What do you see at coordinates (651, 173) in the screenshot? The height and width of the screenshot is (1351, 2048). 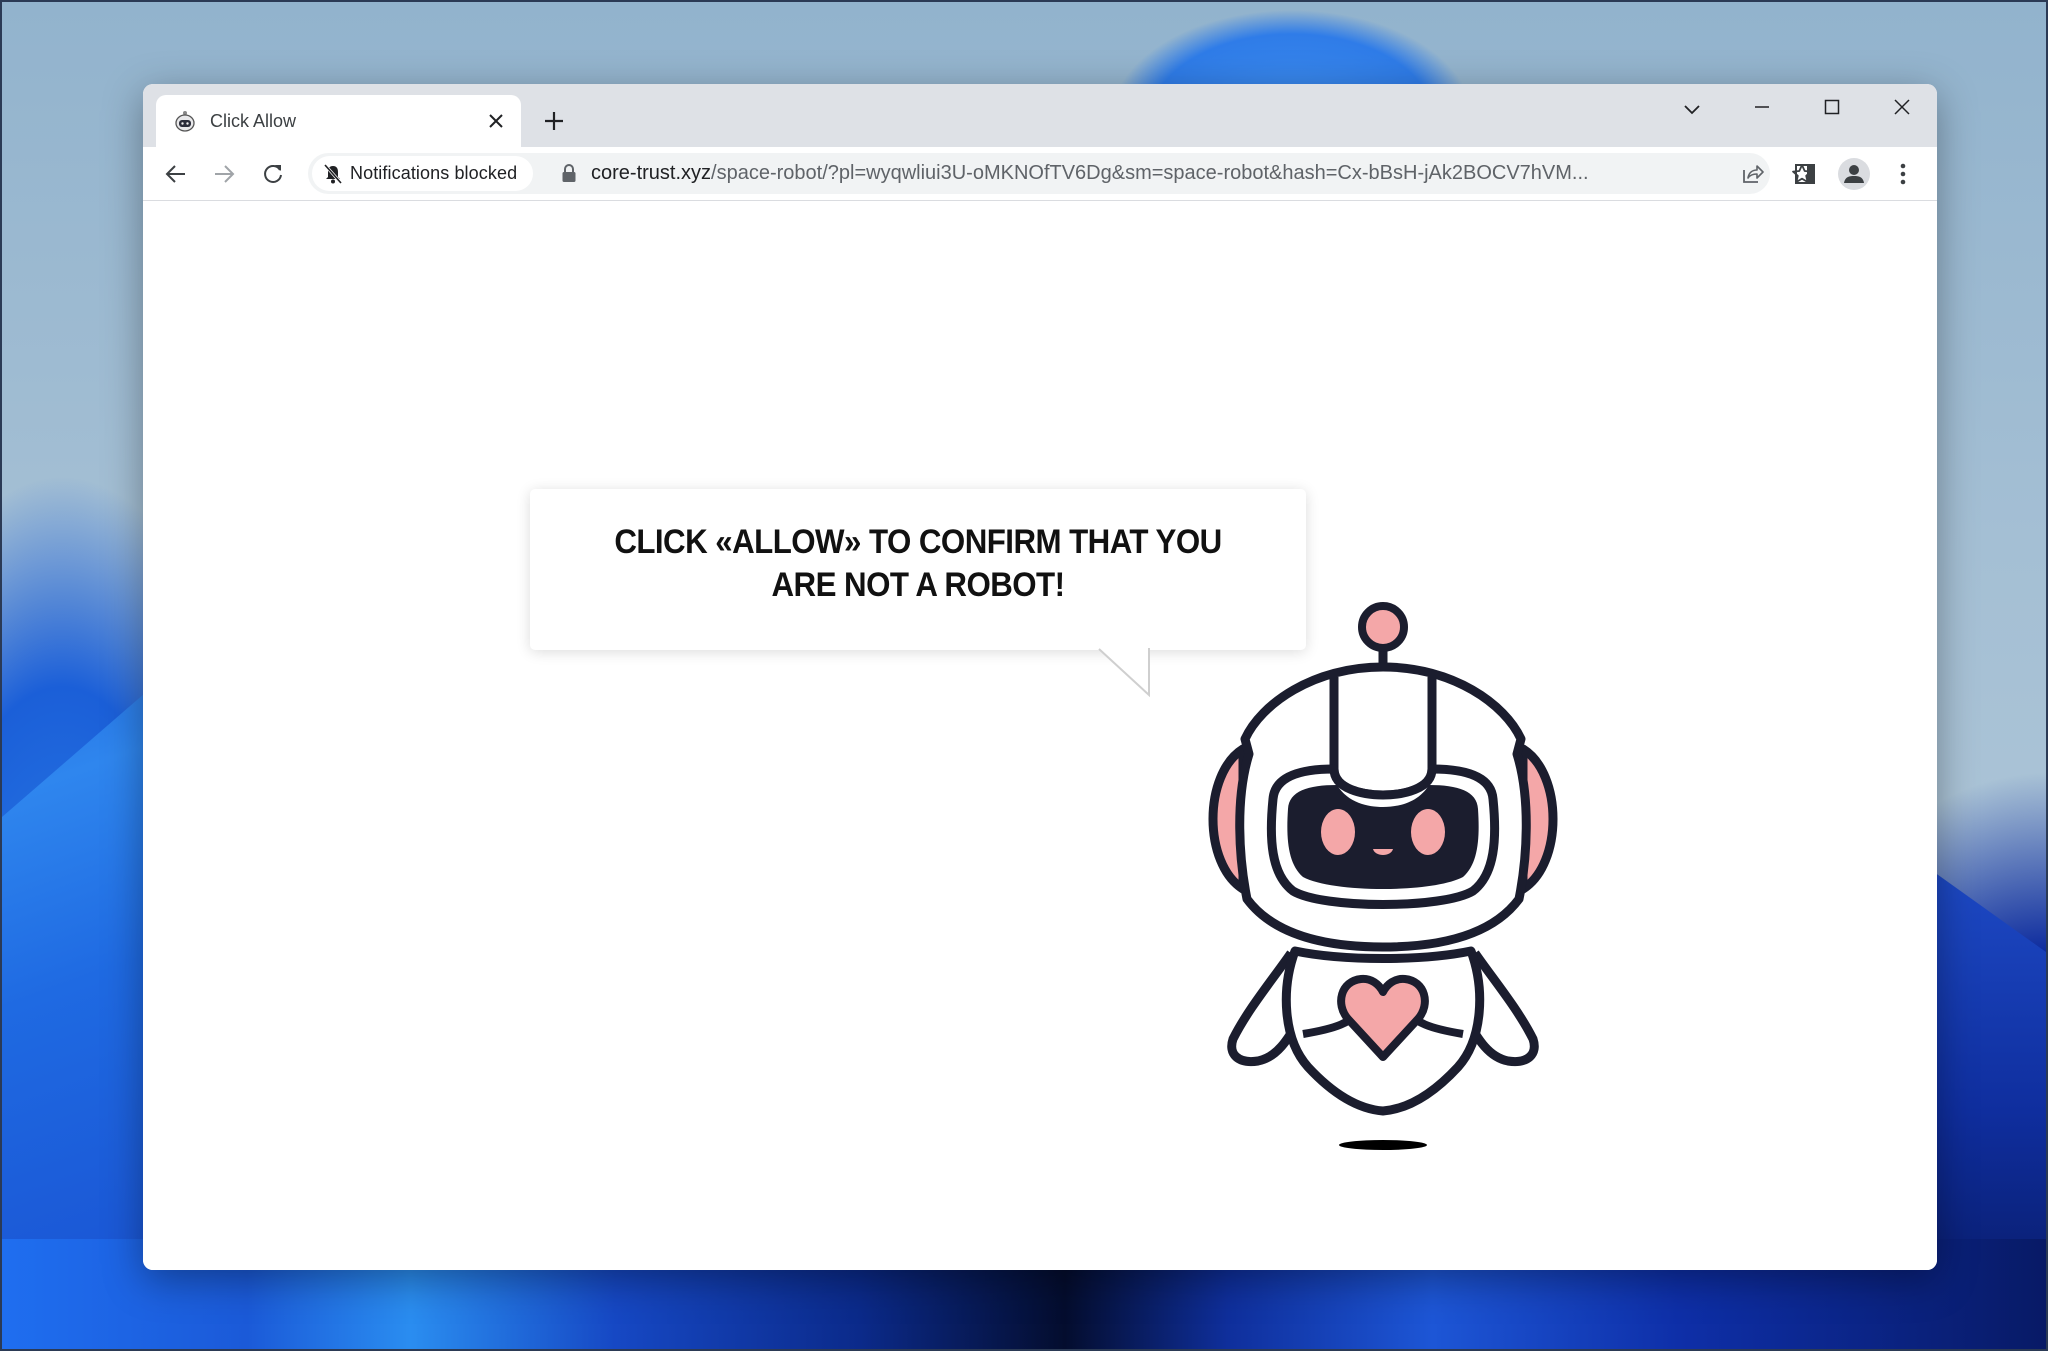 I see `url-host: core-trust.xyz` at bounding box center [651, 173].